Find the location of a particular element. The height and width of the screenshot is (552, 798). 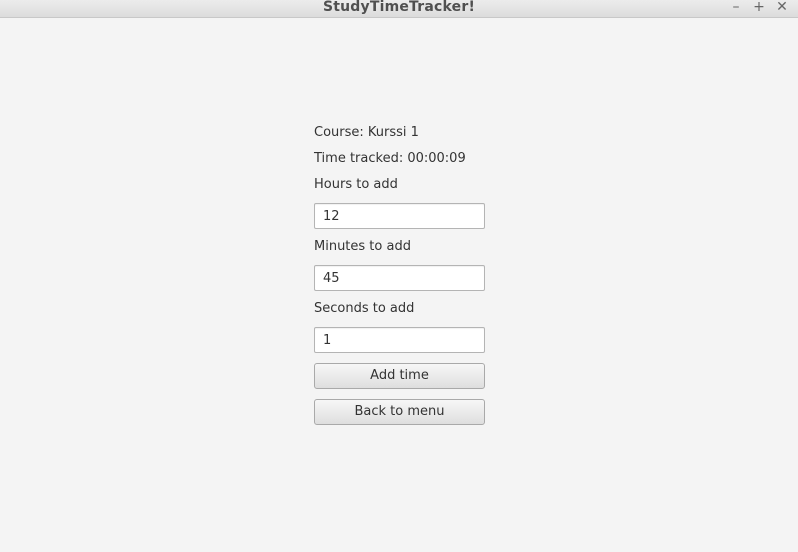

window-title: StudyTimeTracker! is located at coordinates (399, 7).